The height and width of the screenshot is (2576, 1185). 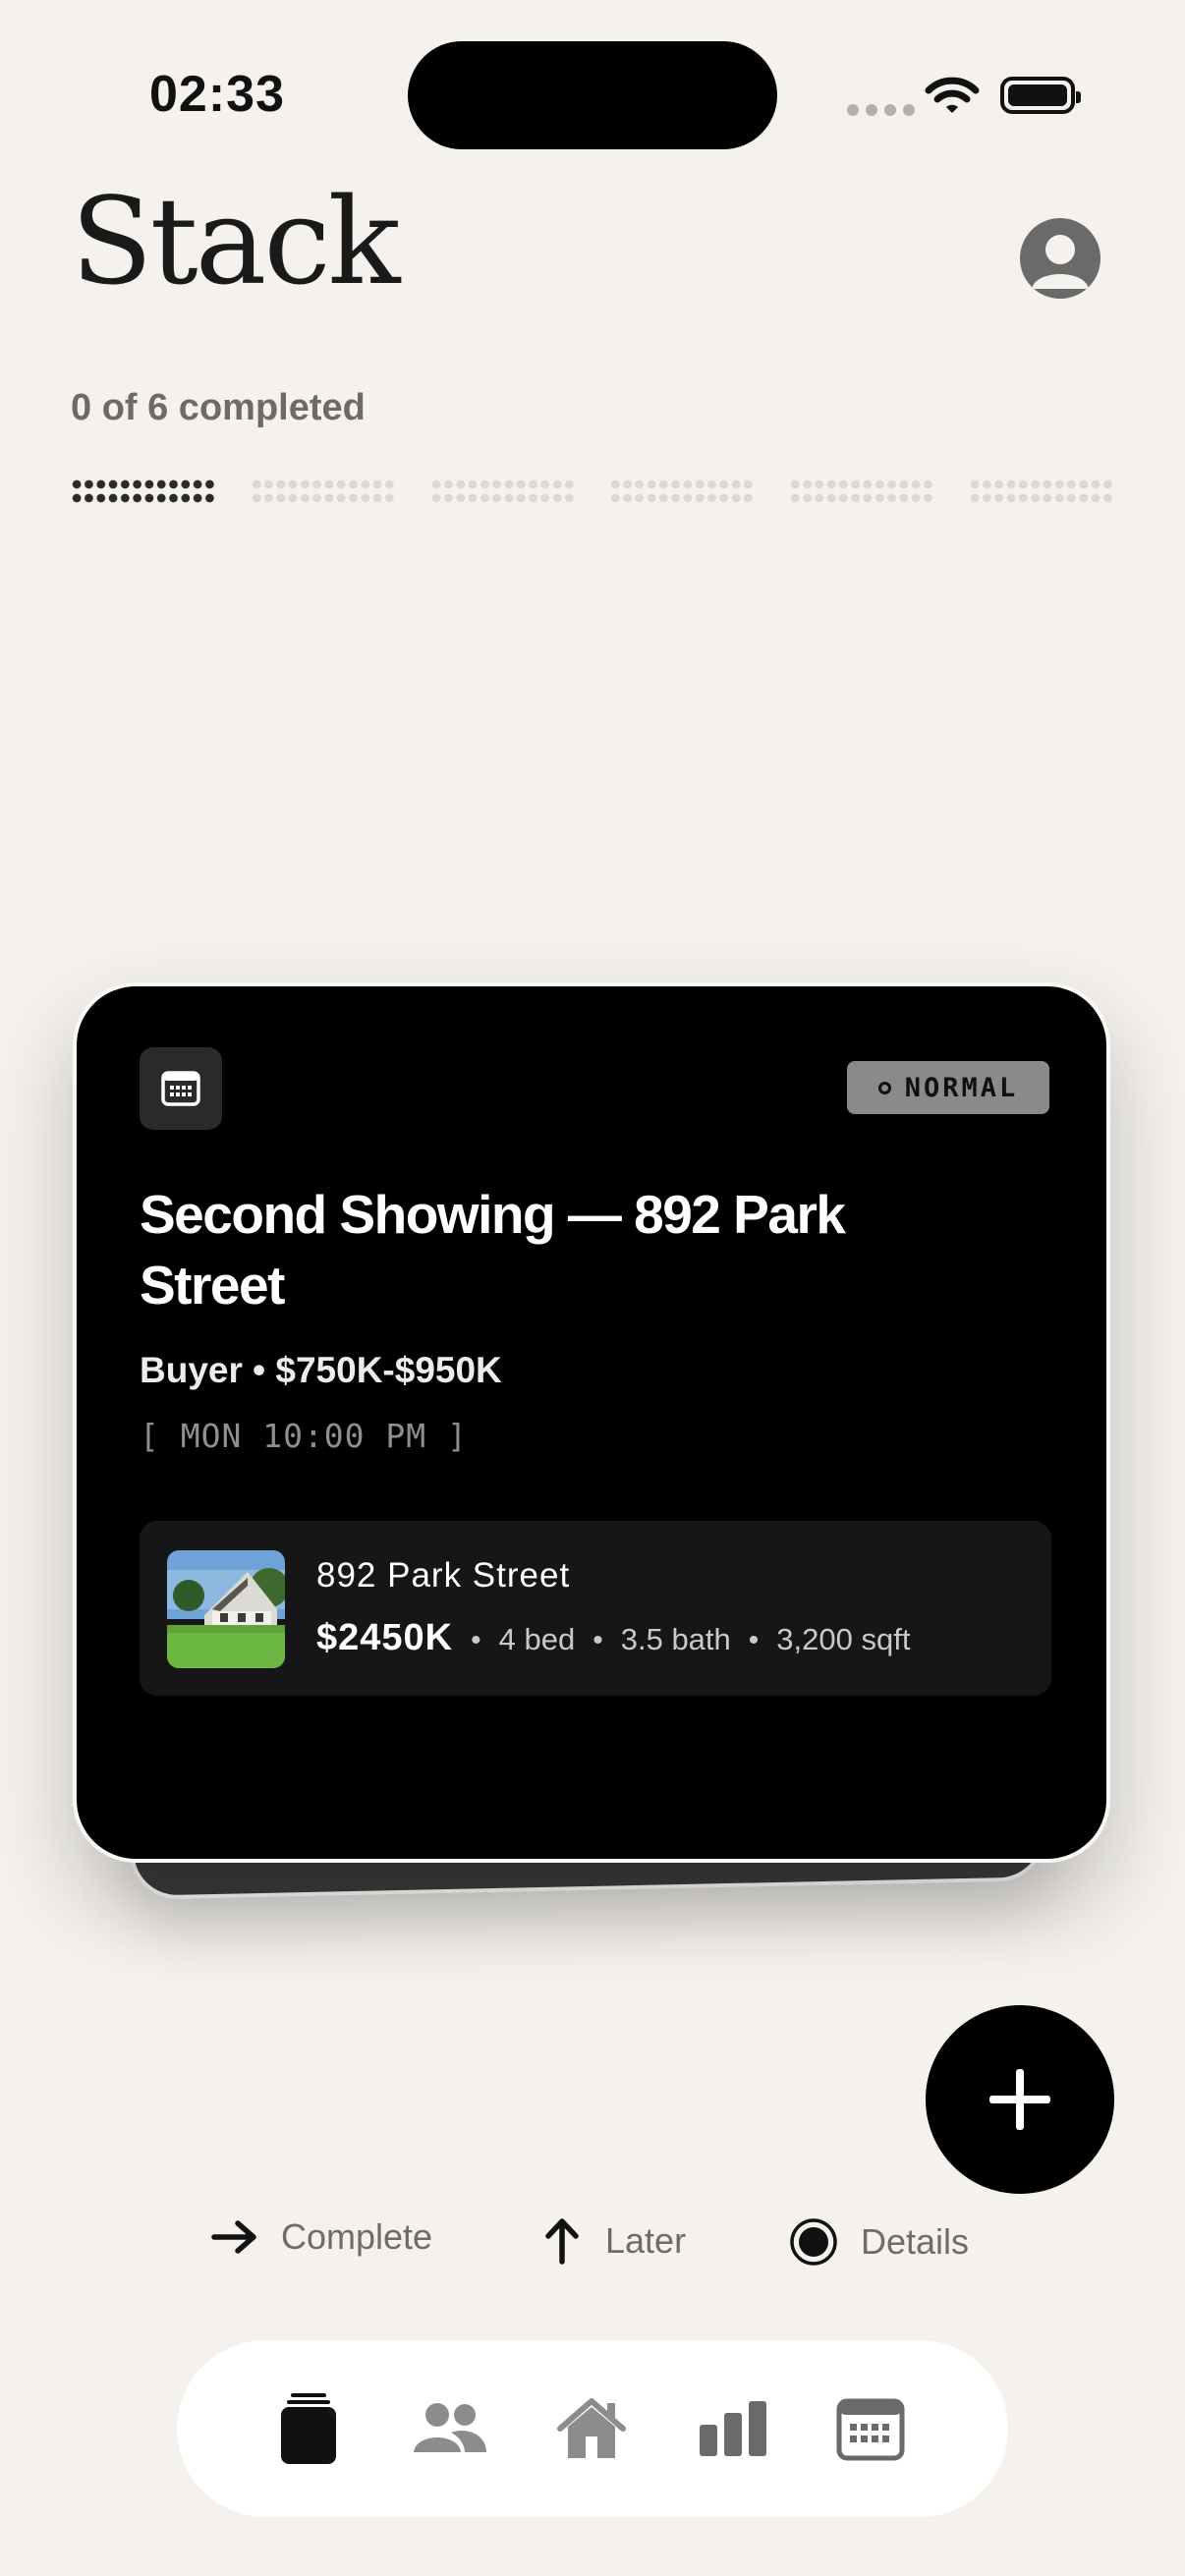 I want to click on property-beds: 4 bed, so click(x=537, y=1639).